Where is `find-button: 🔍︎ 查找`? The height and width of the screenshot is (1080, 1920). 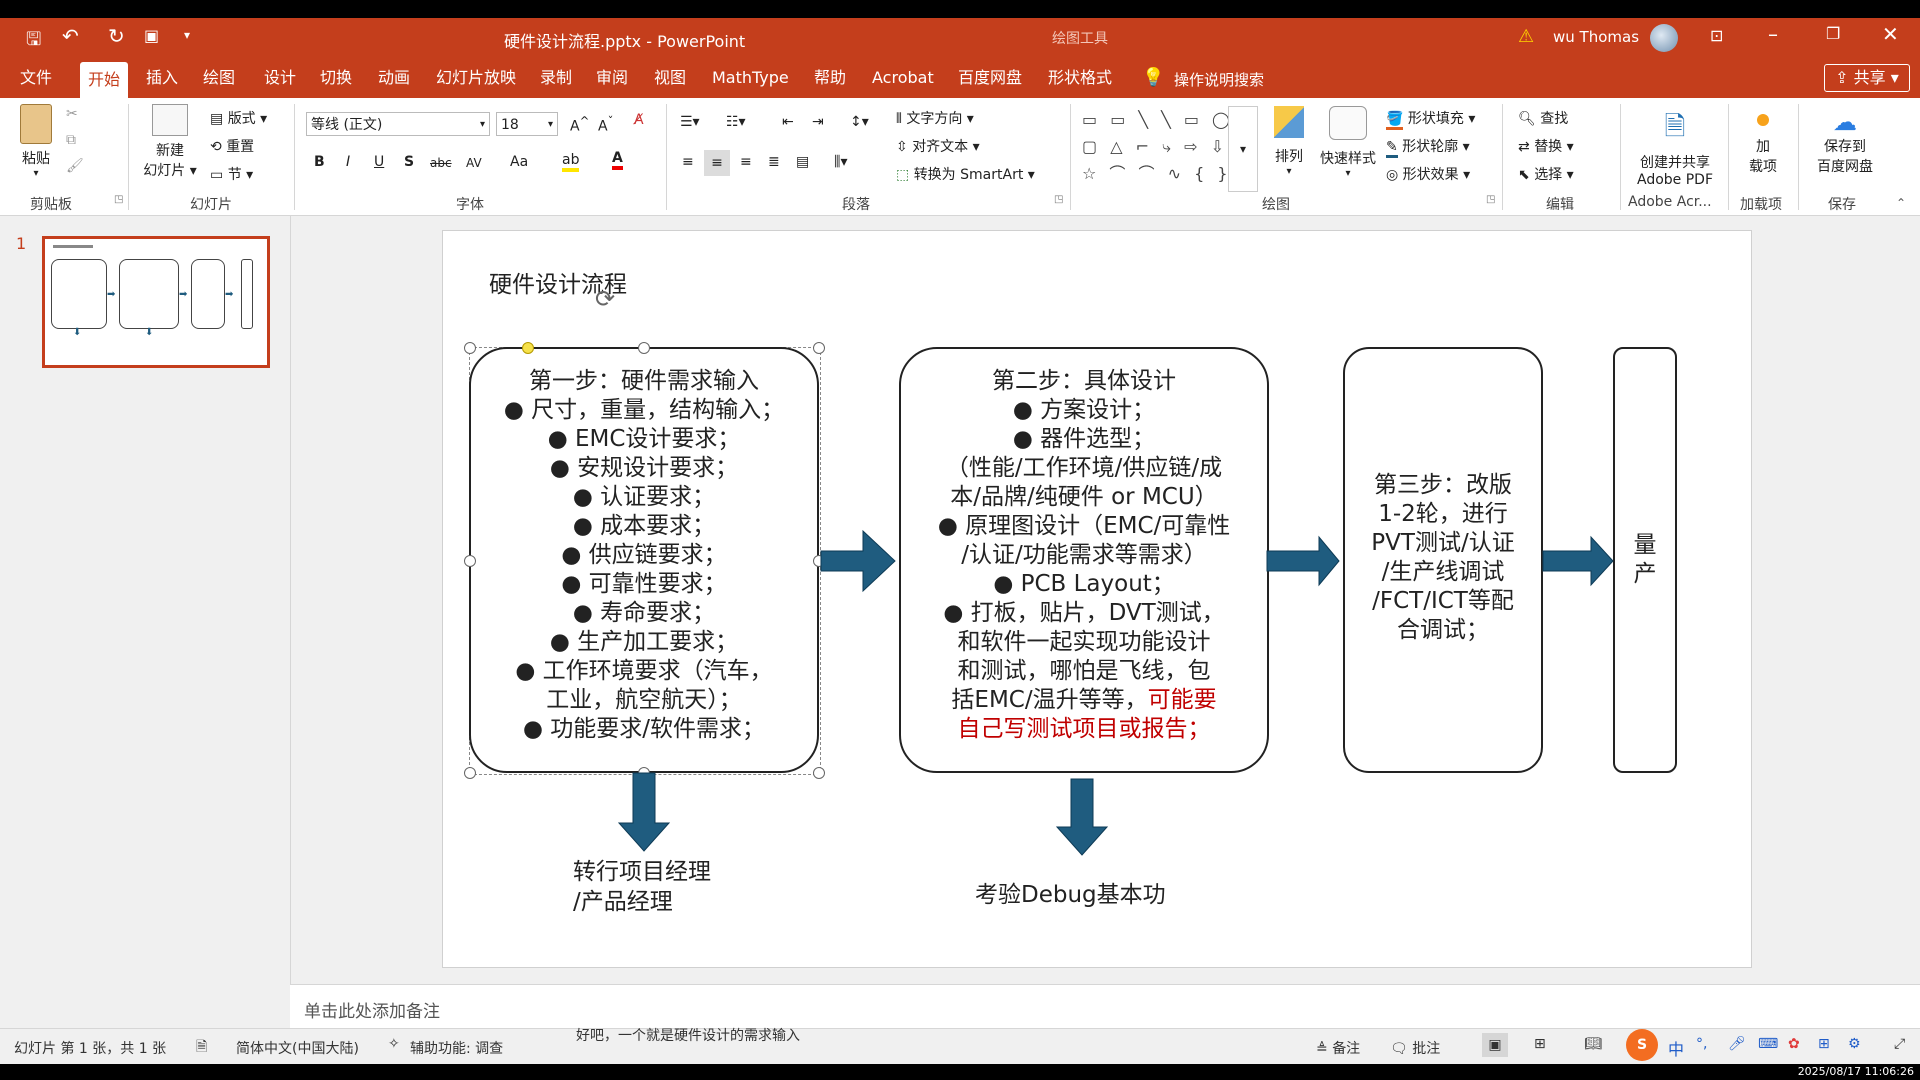 find-button: 🔍︎ 查找 is located at coordinates (1543, 118).